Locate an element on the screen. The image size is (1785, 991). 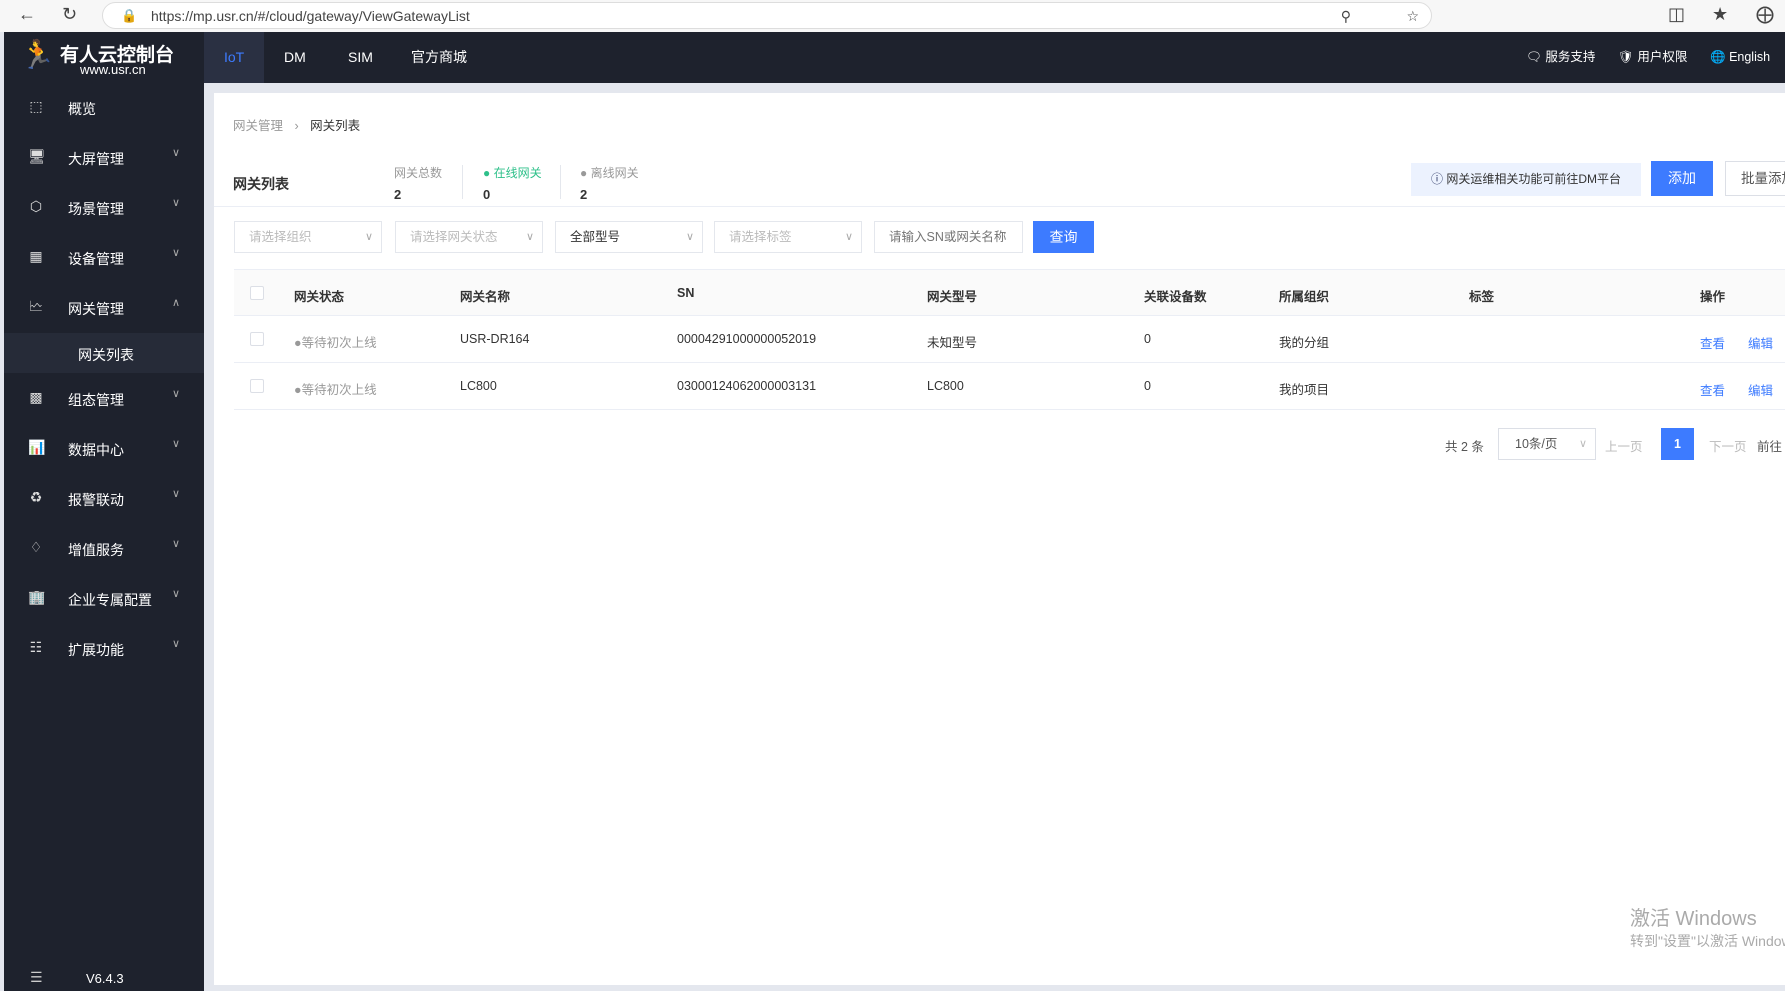
column-header: SN is located at coordinates (686, 293).